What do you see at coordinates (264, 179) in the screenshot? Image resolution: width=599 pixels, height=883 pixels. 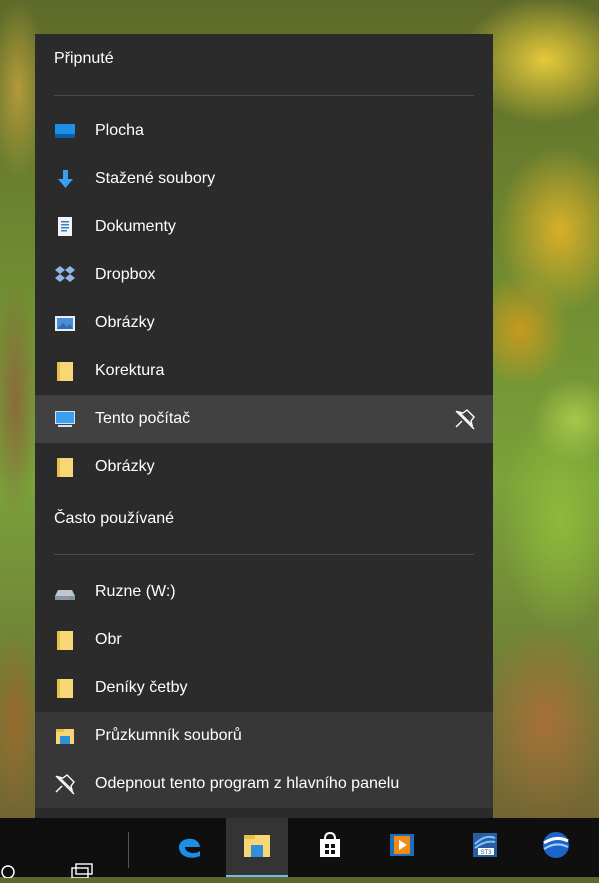 I see `pinned-item-stazene-soubory: Stažené soubory` at bounding box center [264, 179].